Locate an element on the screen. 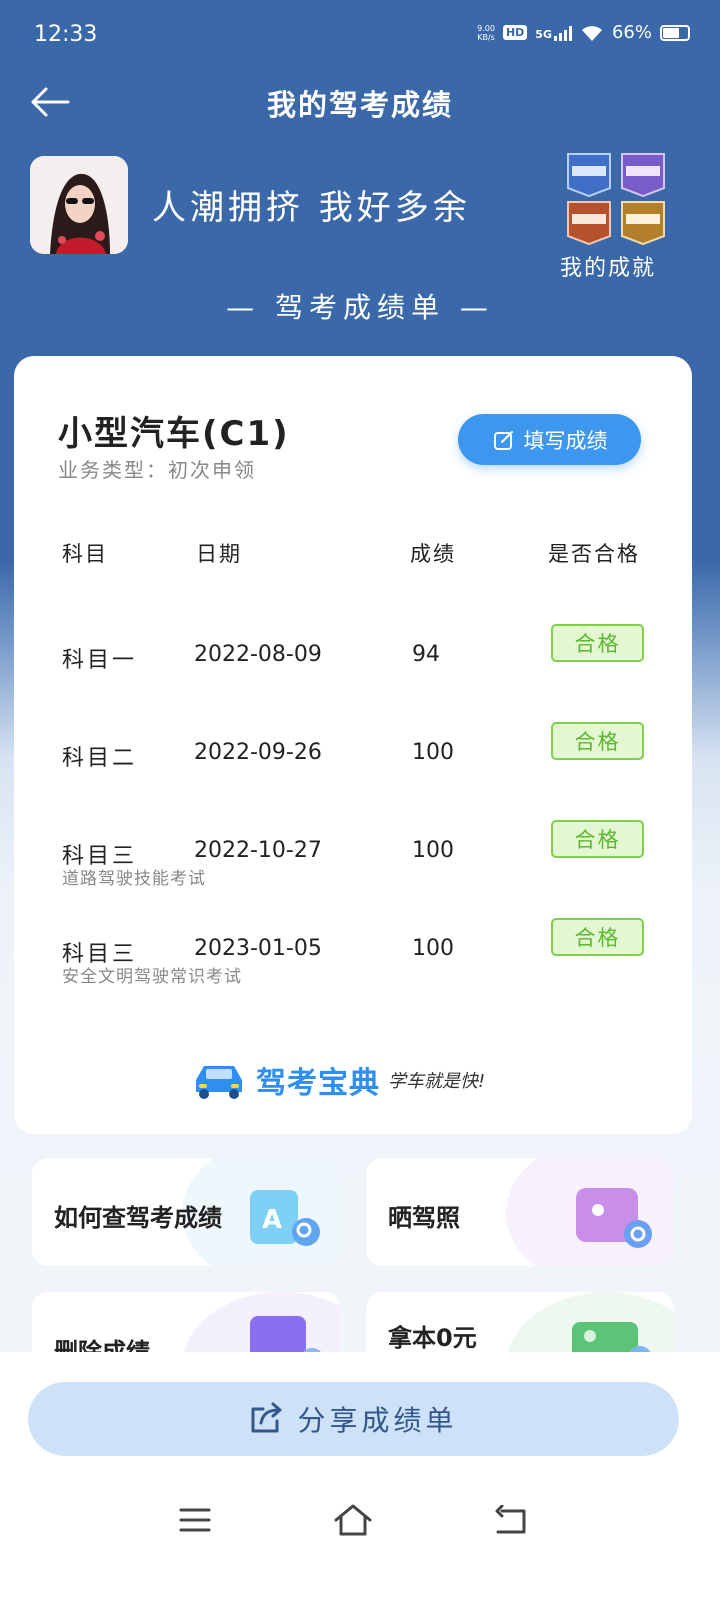 The width and height of the screenshot is (720, 1600). net-speed: 9.00 KB/s is located at coordinates (486, 32).